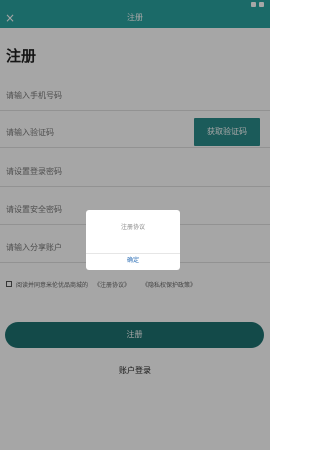 This screenshot has width=320, height=450. I want to click on dialog-divider, so click(133, 253).